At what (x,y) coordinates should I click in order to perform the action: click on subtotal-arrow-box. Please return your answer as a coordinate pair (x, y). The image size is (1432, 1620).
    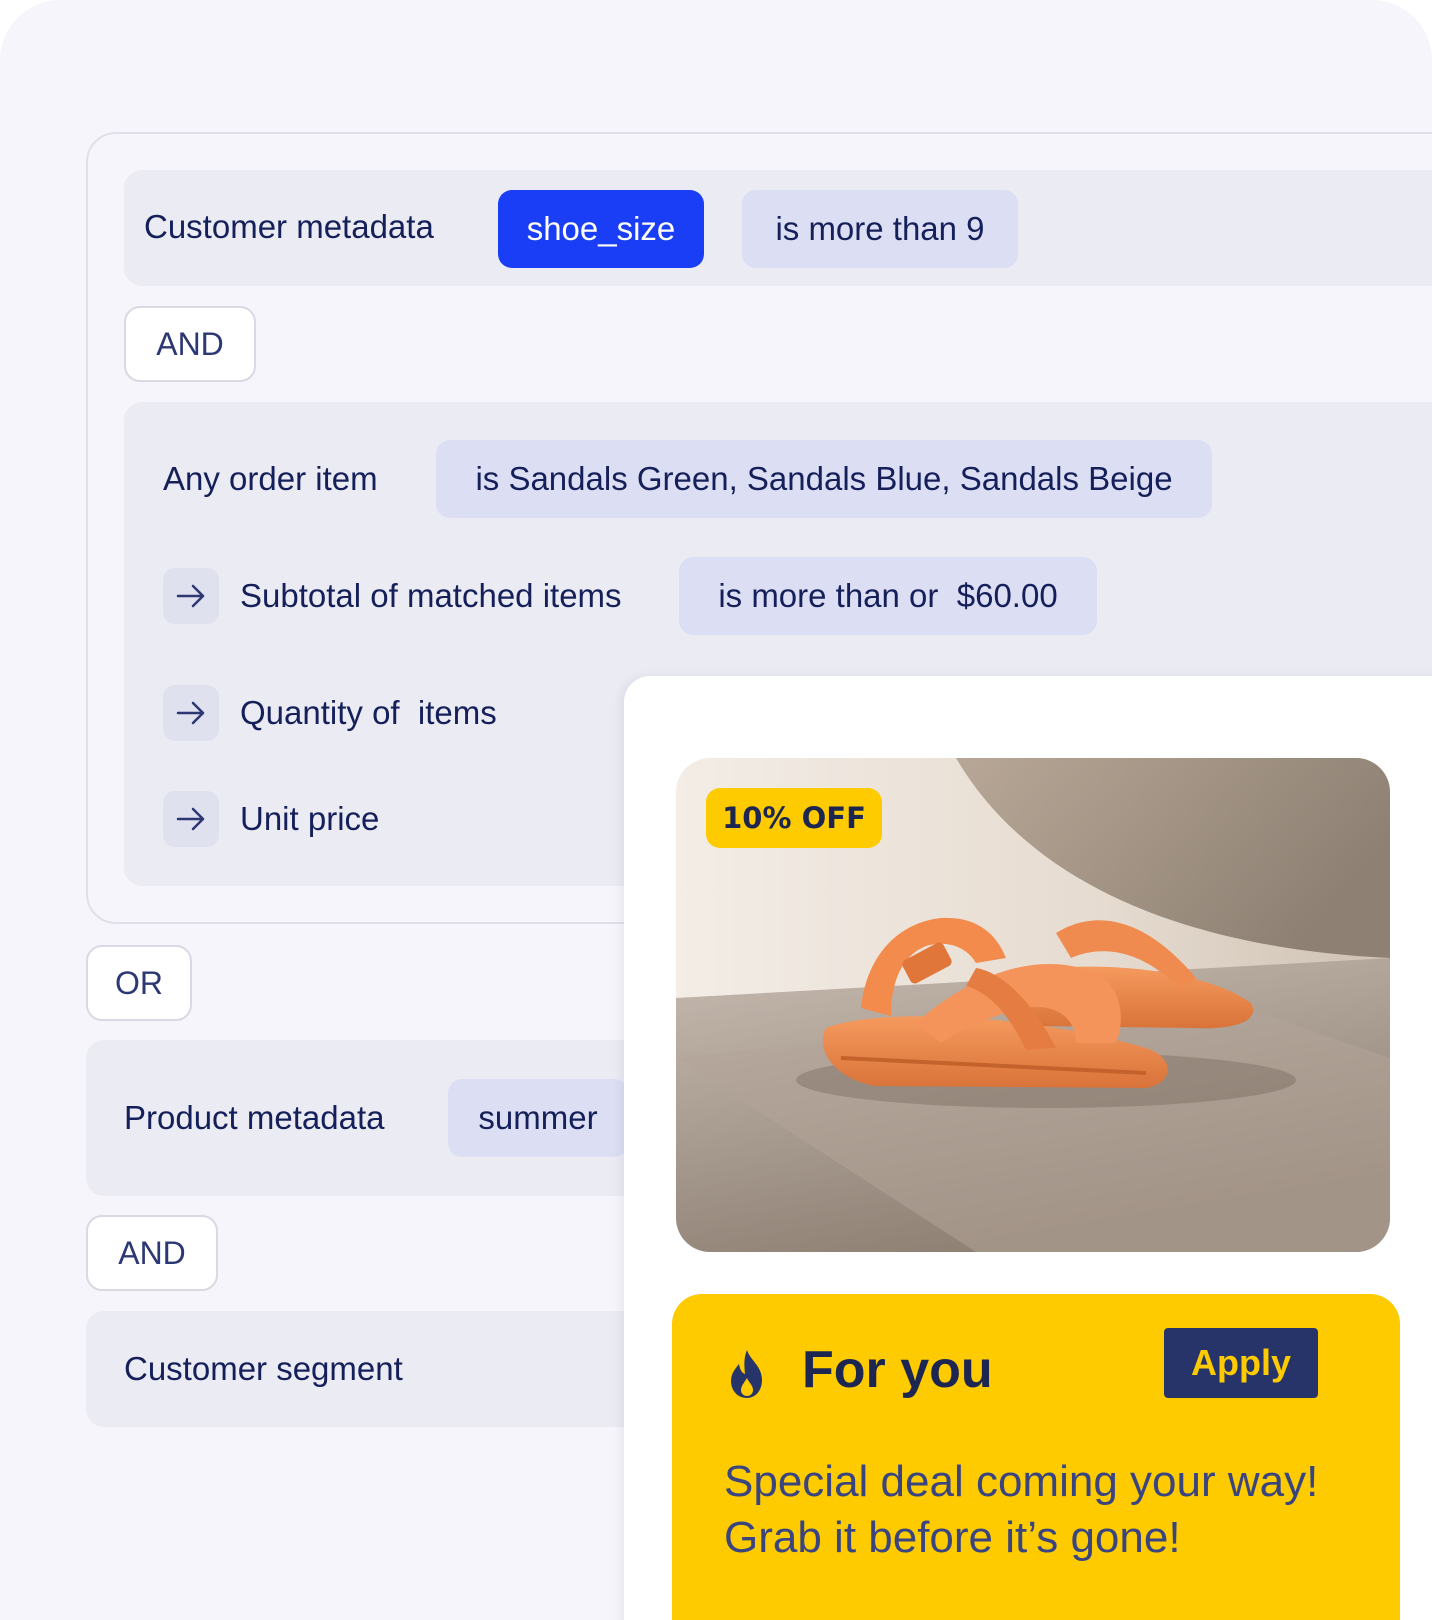
    Looking at the image, I should click on (191, 596).